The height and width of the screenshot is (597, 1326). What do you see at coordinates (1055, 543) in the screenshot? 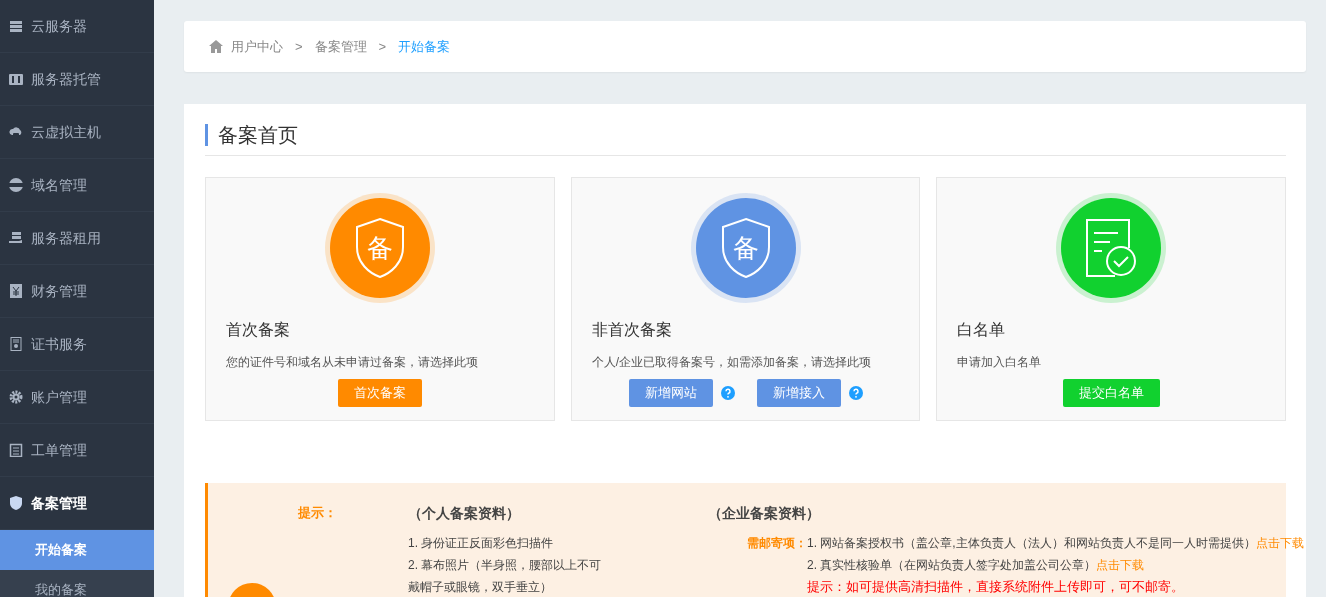
I see `requirement-item: 1. 网站备案授权书（盖公章,主体负责人（法人）和网站负责人不是同一人时需提供）点击下载` at bounding box center [1055, 543].